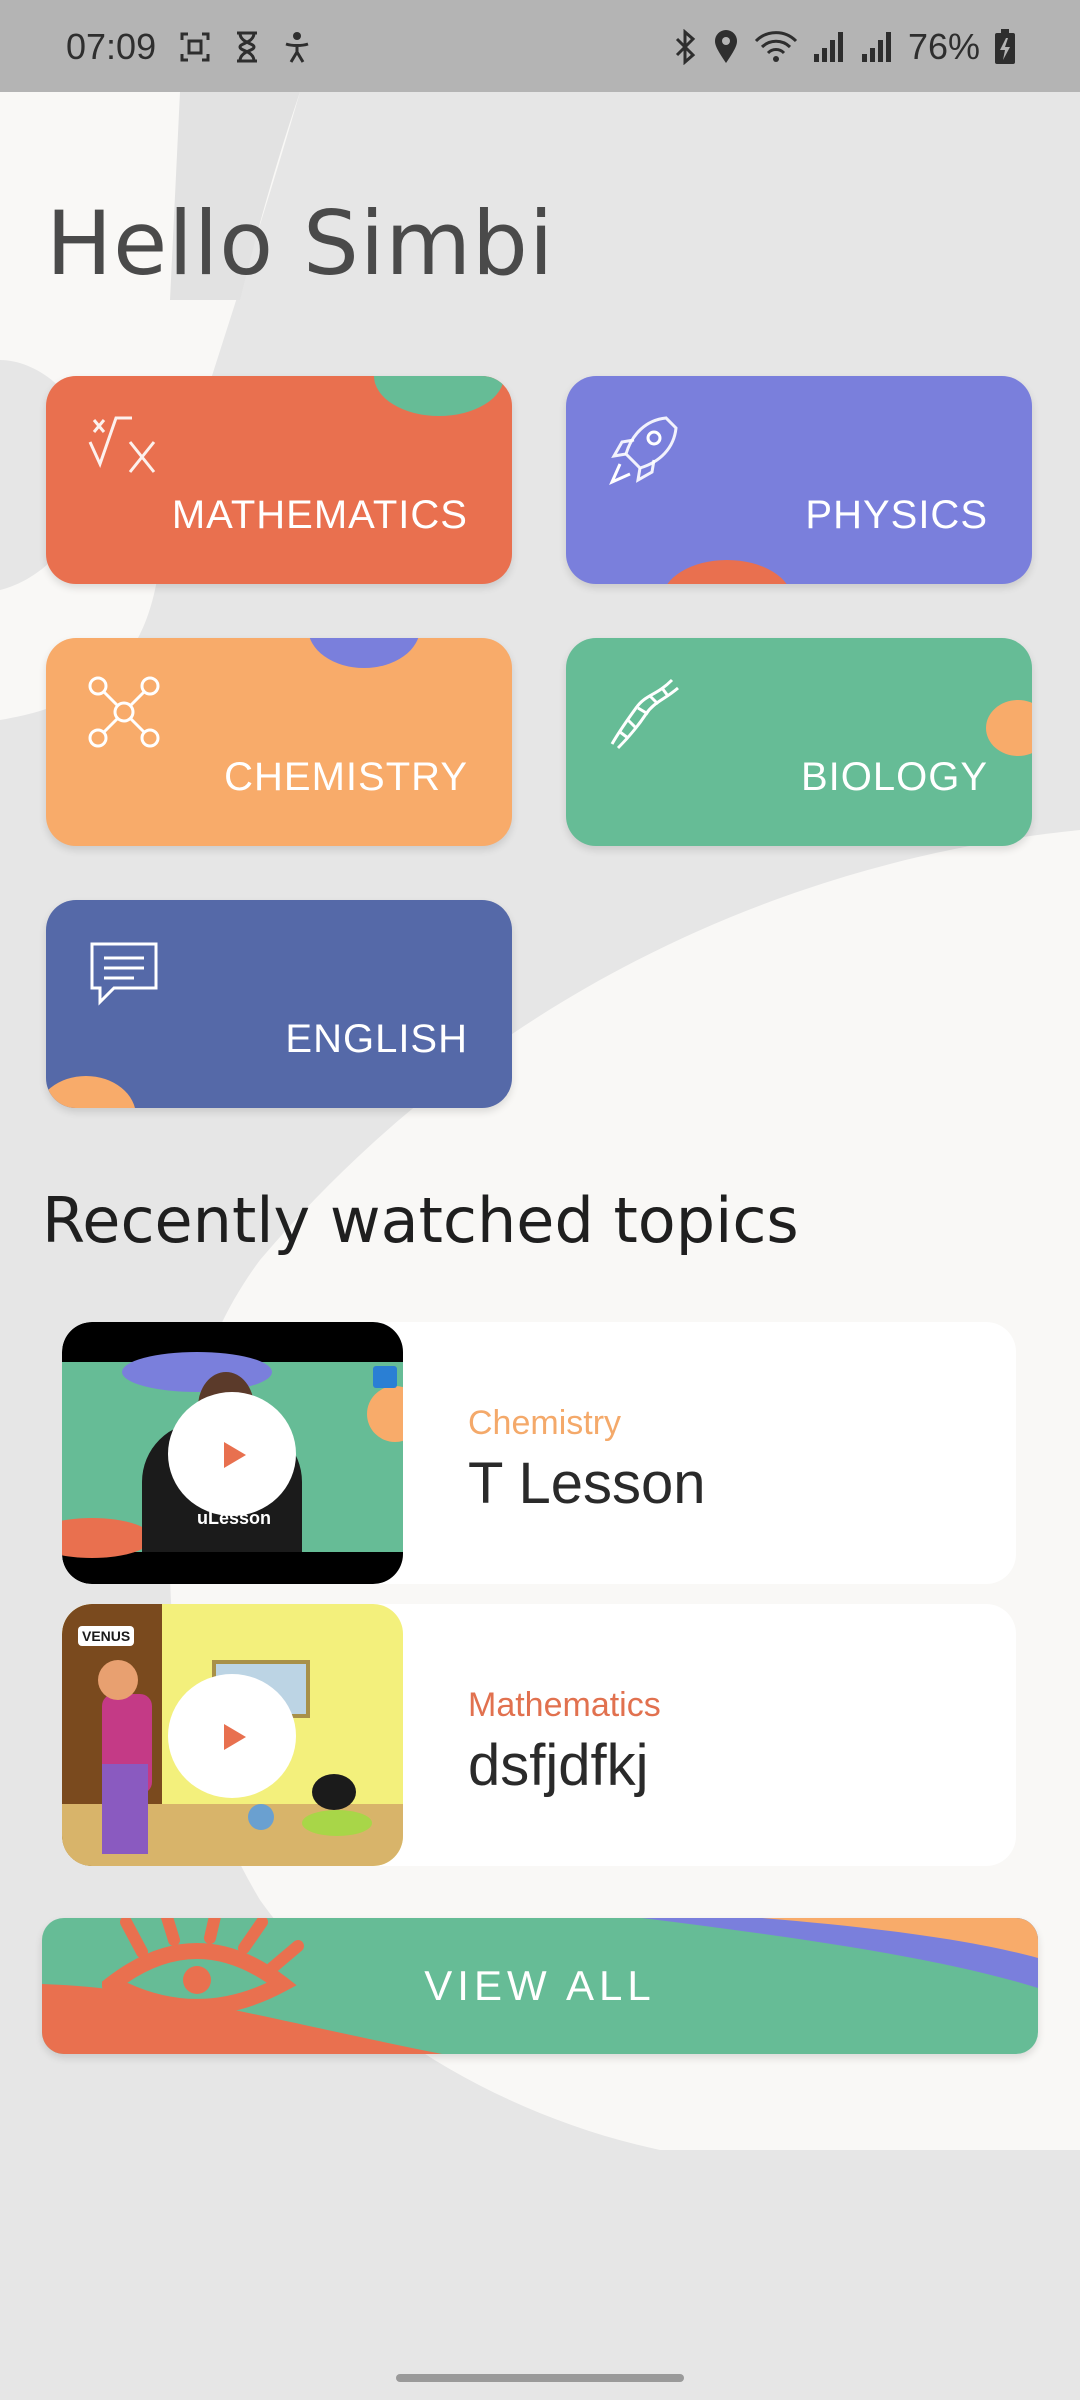 Image resolution: width=1080 pixels, height=2400 pixels. Describe the element at coordinates (540, 2378) in the screenshot. I see `home-indicator` at that location.